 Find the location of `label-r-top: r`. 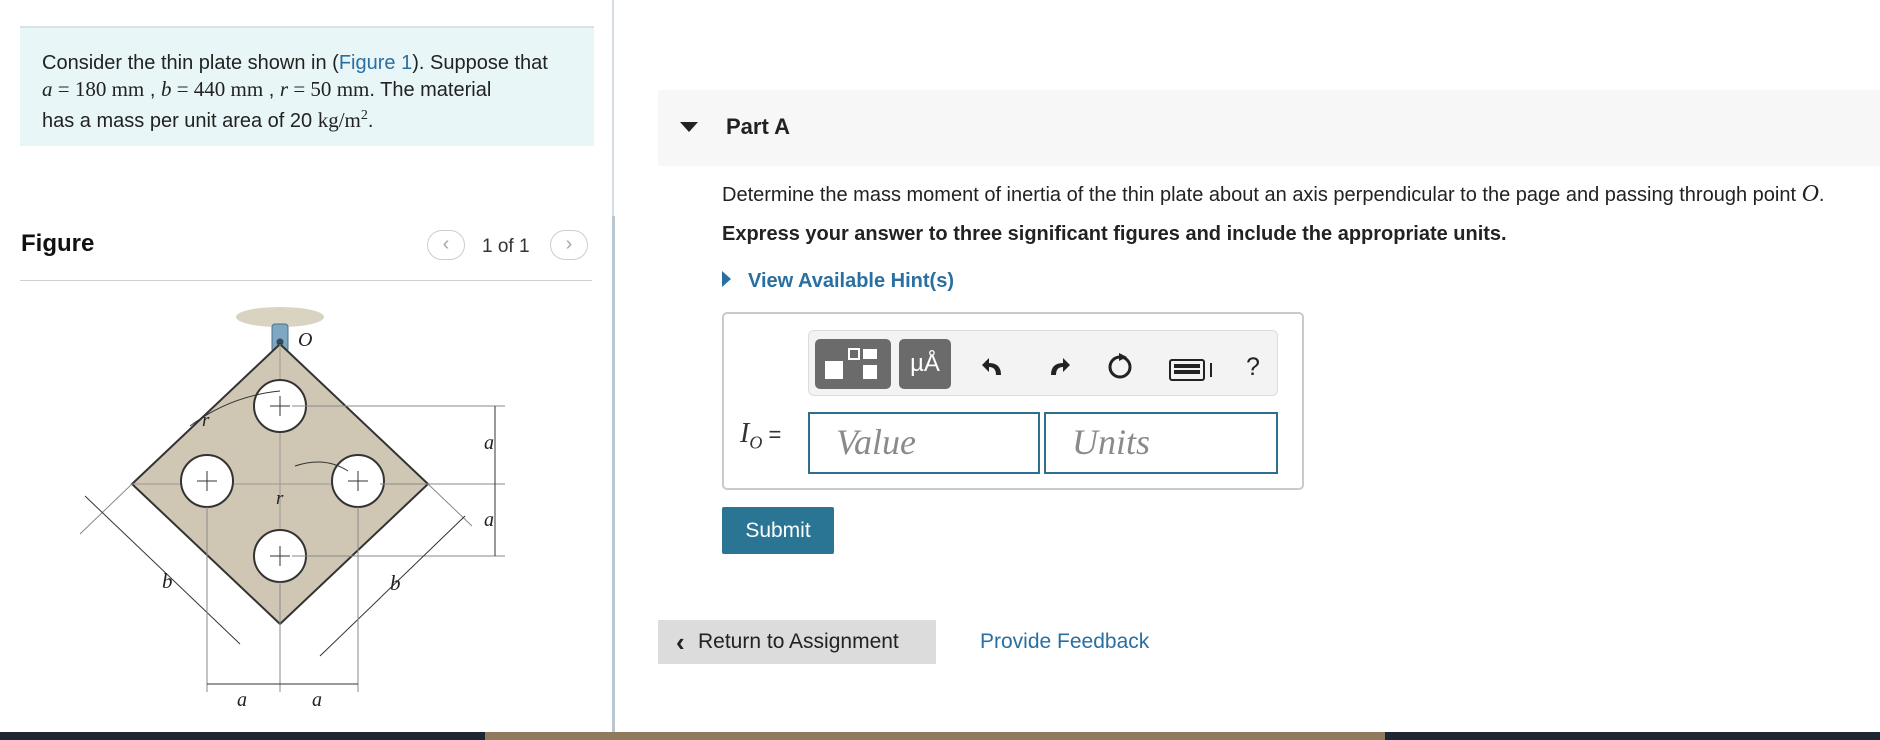

label-r-top: r is located at coordinates (206, 420).